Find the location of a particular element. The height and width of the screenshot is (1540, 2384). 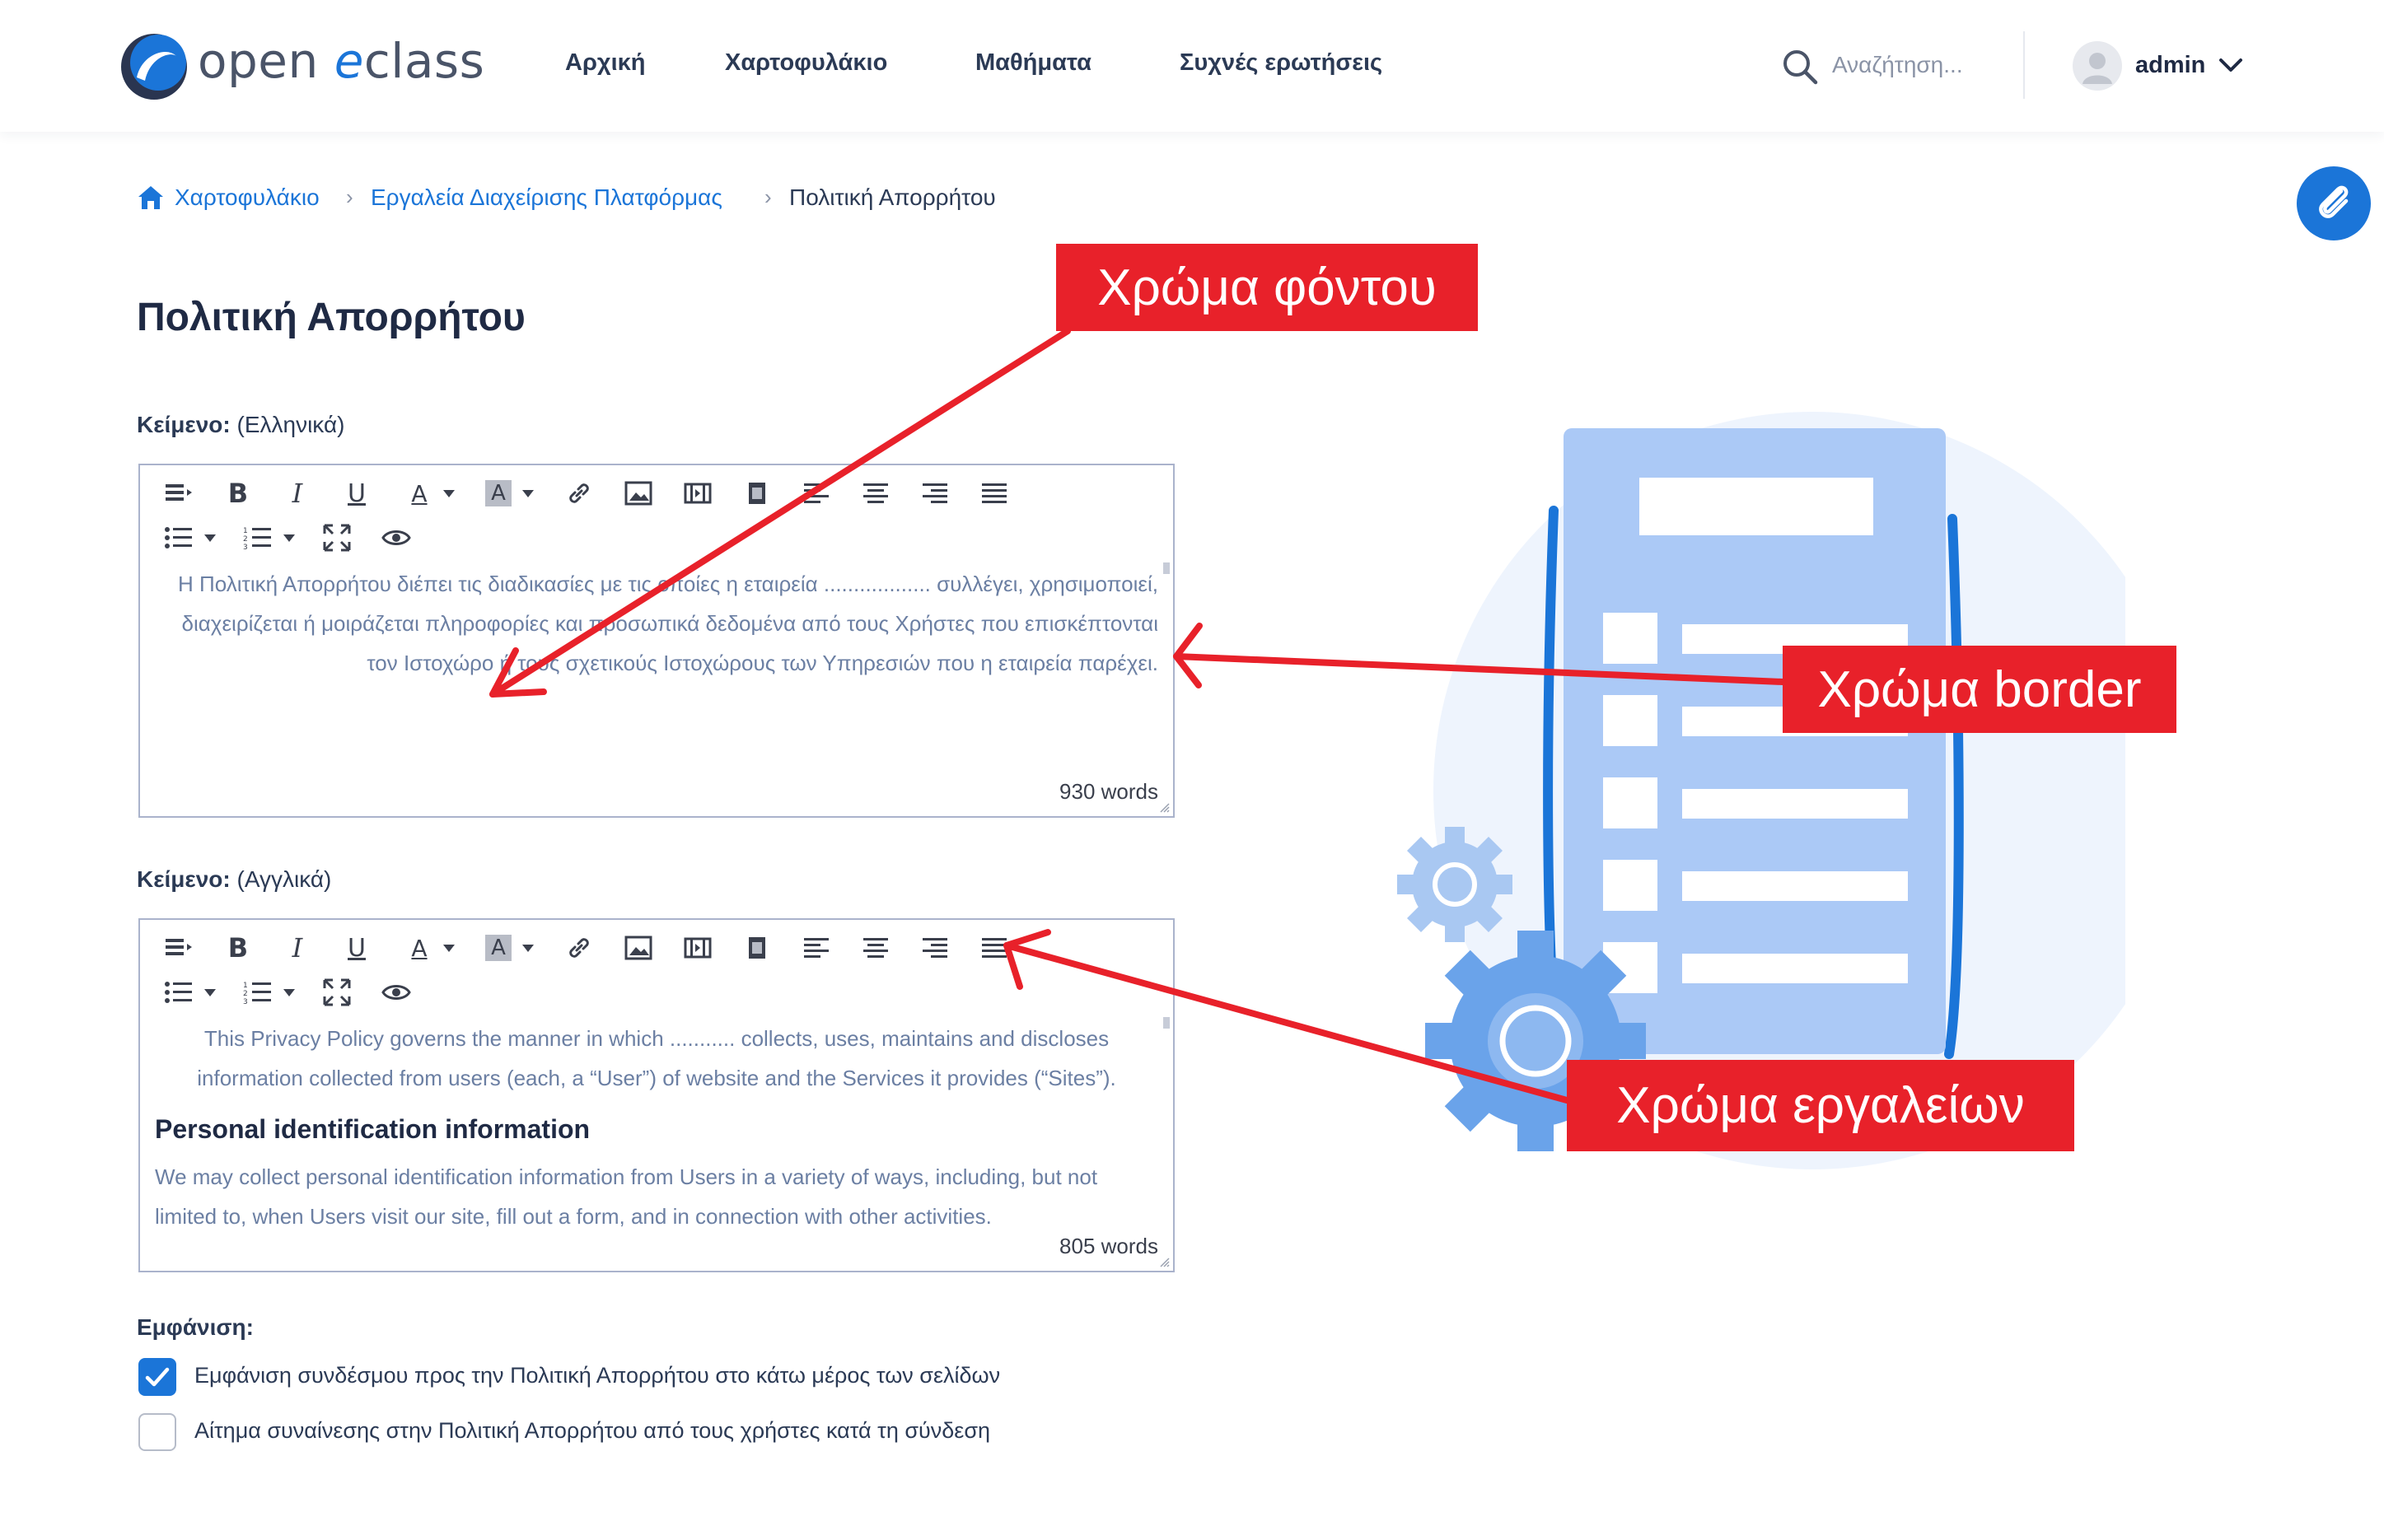

label-lang: (Αγγλικά) is located at coordinates (284, 879).